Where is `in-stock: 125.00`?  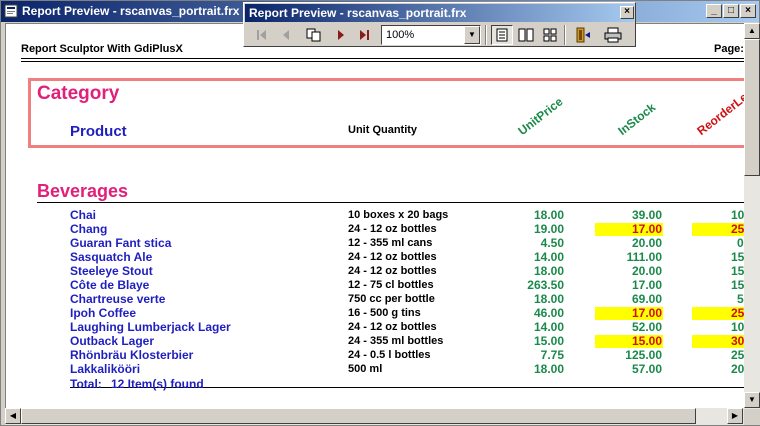
in-stock: 125.00 is located at coordinates (643, 355).